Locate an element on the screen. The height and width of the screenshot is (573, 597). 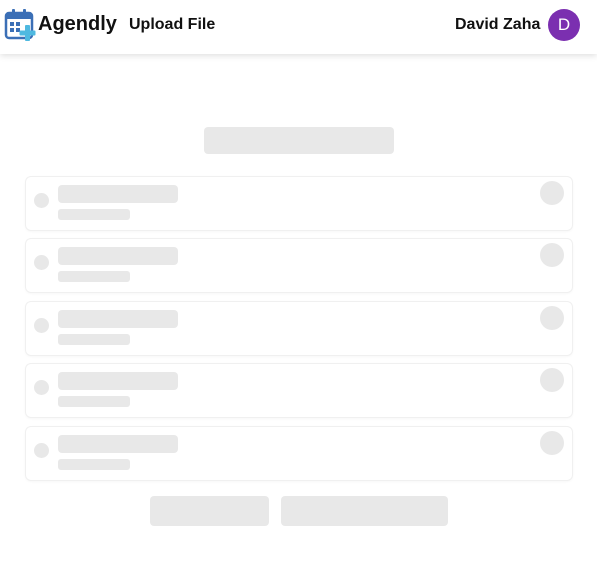
app-header: Agendly Upload File David Zaha D is located at coordinates (298, 27).